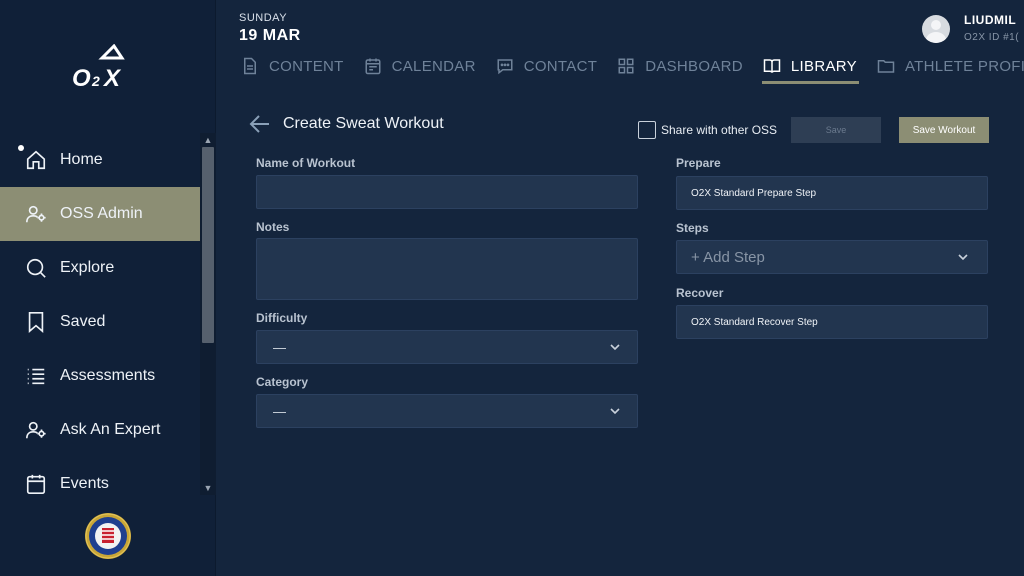 This screenshot has width=1024, height=576. Describe the element at coordinates (306, 163) in the screenshot. I see `workout-name-label: Name of Workout` at that location.